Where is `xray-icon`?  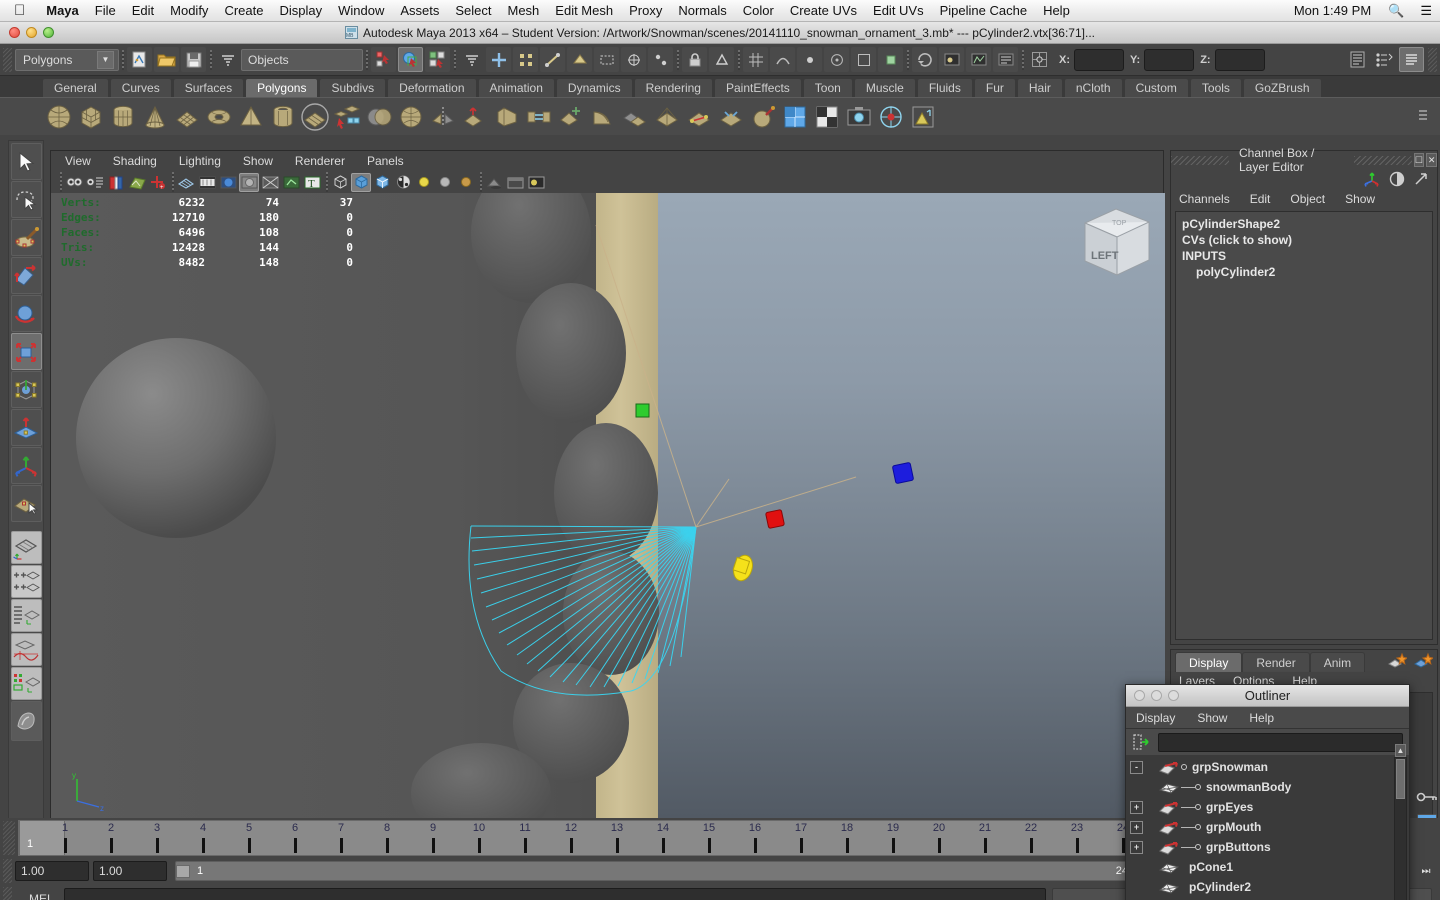 xray-icon is located at coordinates (270, 182).